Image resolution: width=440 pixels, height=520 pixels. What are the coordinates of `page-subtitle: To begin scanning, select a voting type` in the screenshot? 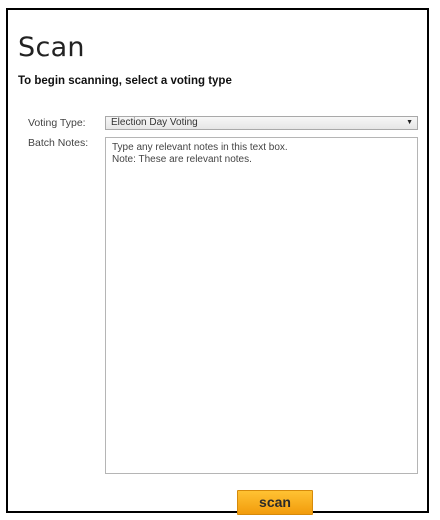 It's located at (125, 81).